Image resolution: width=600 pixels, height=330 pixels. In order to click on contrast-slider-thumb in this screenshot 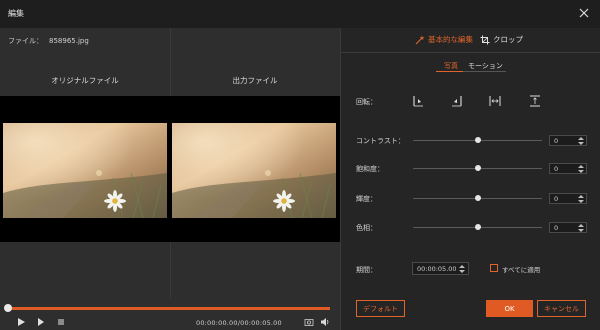, I will do `click(477, 140)`.